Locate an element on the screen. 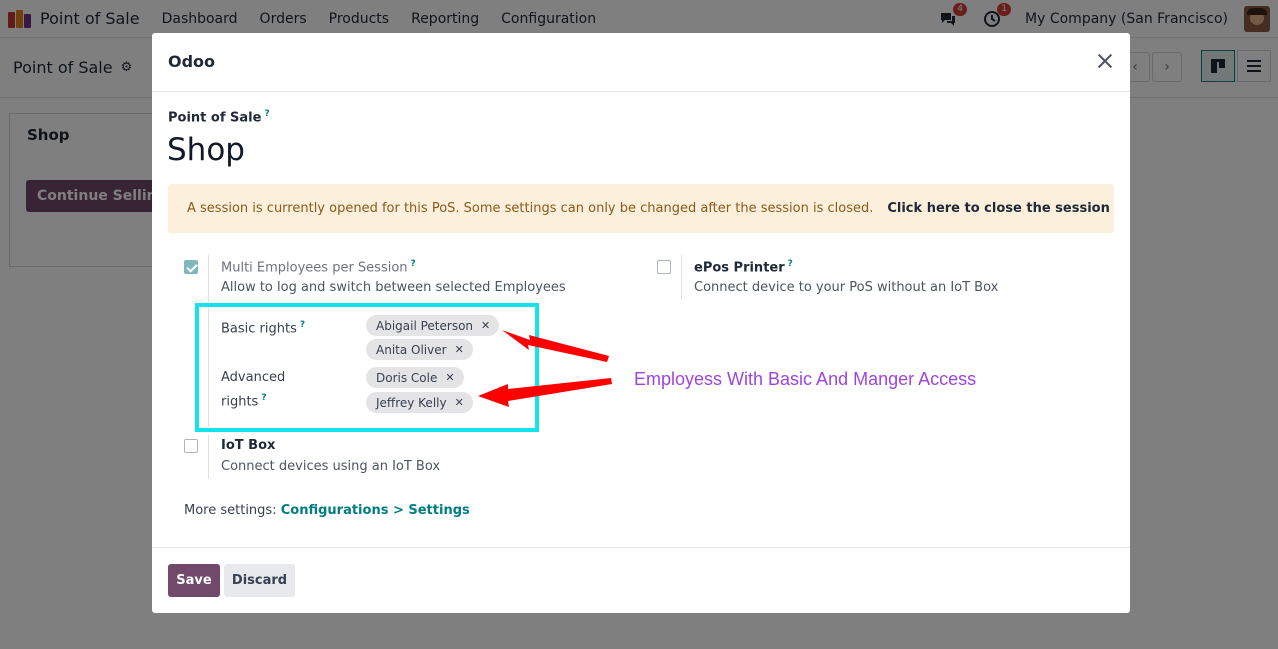 The height and width of the screenshot is (649, 1278). discard-button: Discard is located at coordinates (259, 580).